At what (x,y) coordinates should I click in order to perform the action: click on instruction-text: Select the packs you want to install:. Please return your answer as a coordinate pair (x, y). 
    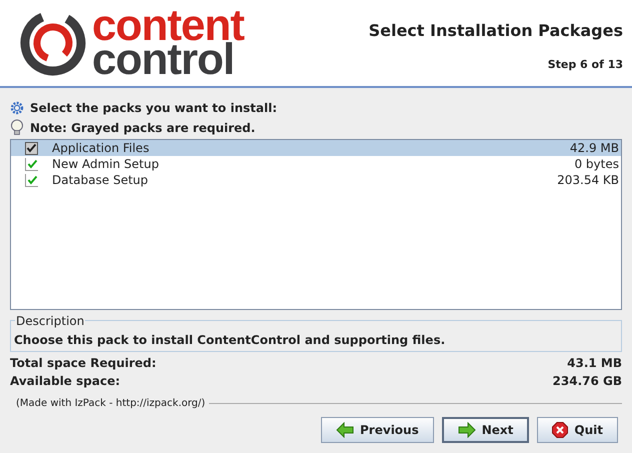
    Looking at the image, I should click on (154, 108).